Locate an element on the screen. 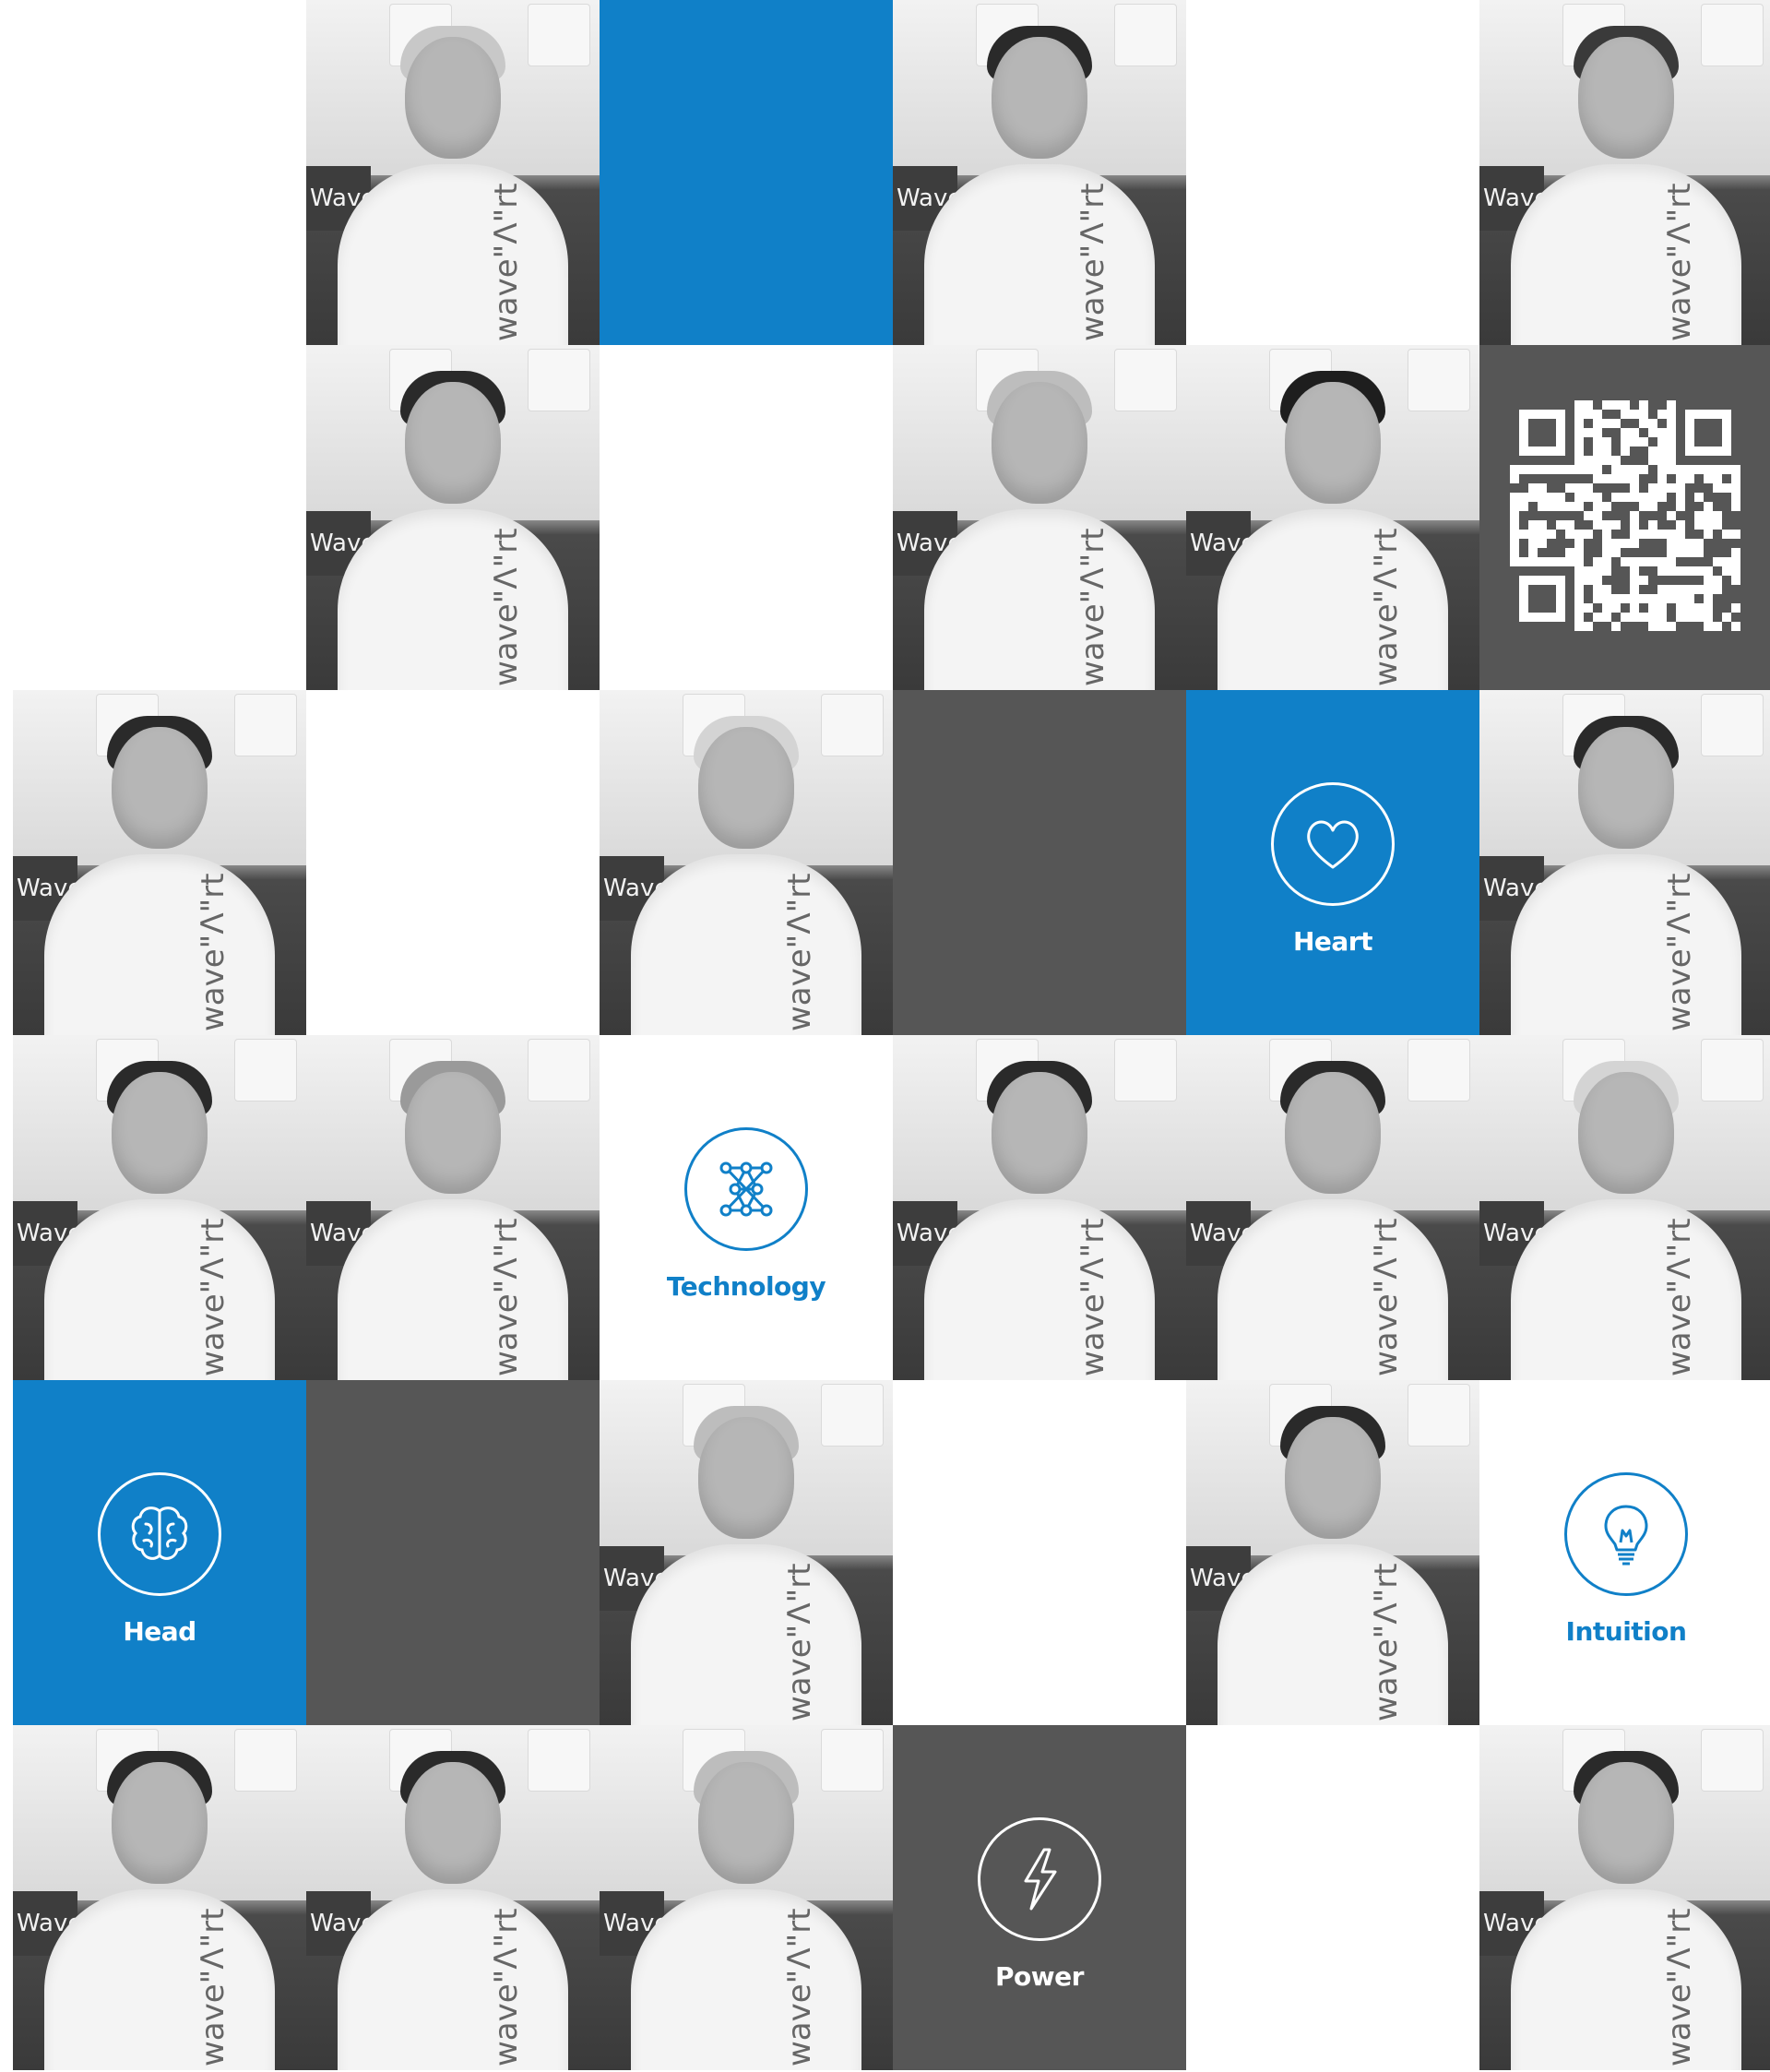 This screenshot has width=1770, height=2072. value-label: Head is located at coordinates (159, 1631).